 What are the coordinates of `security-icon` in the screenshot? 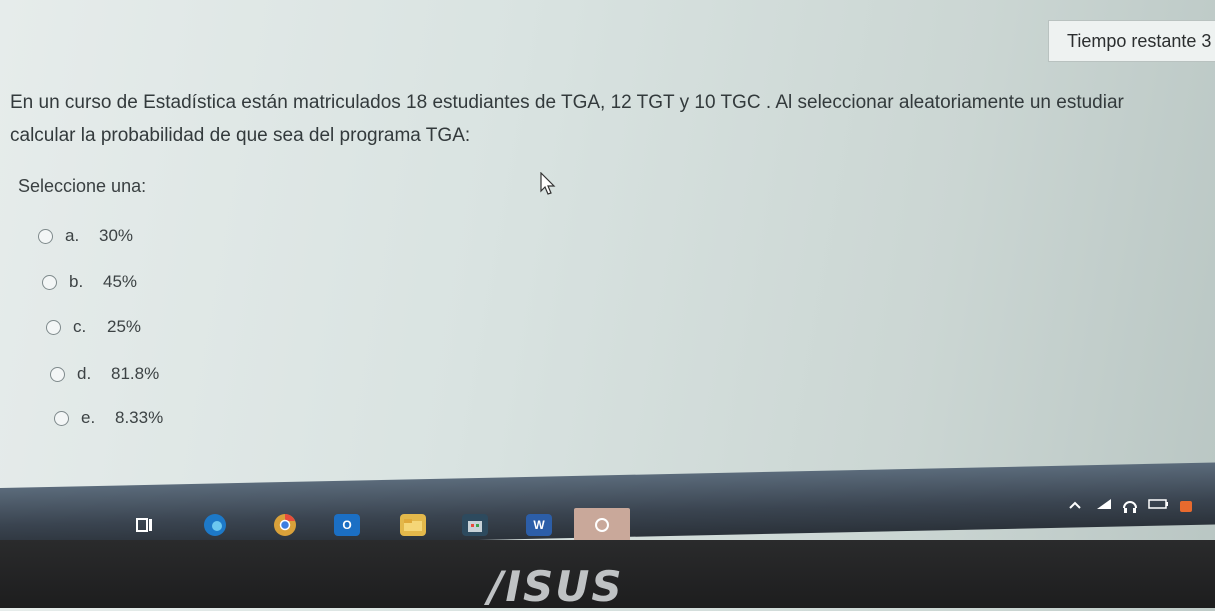 It's located at (1186, 507).